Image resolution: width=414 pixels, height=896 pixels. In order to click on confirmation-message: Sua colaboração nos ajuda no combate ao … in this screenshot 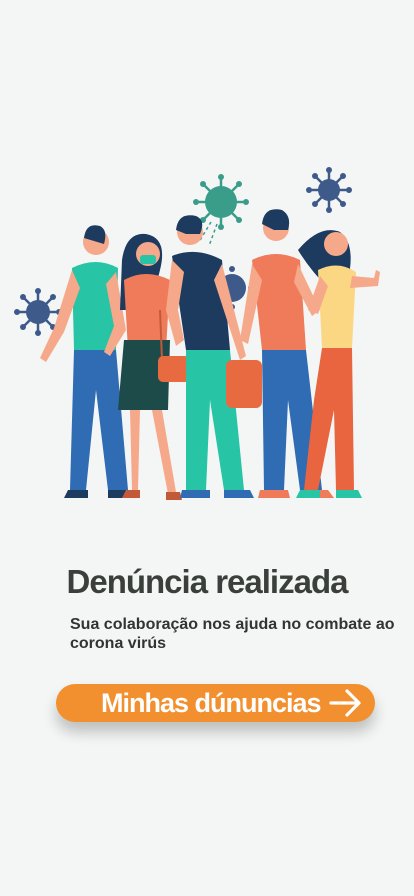, I will do `click(232, 634)`.